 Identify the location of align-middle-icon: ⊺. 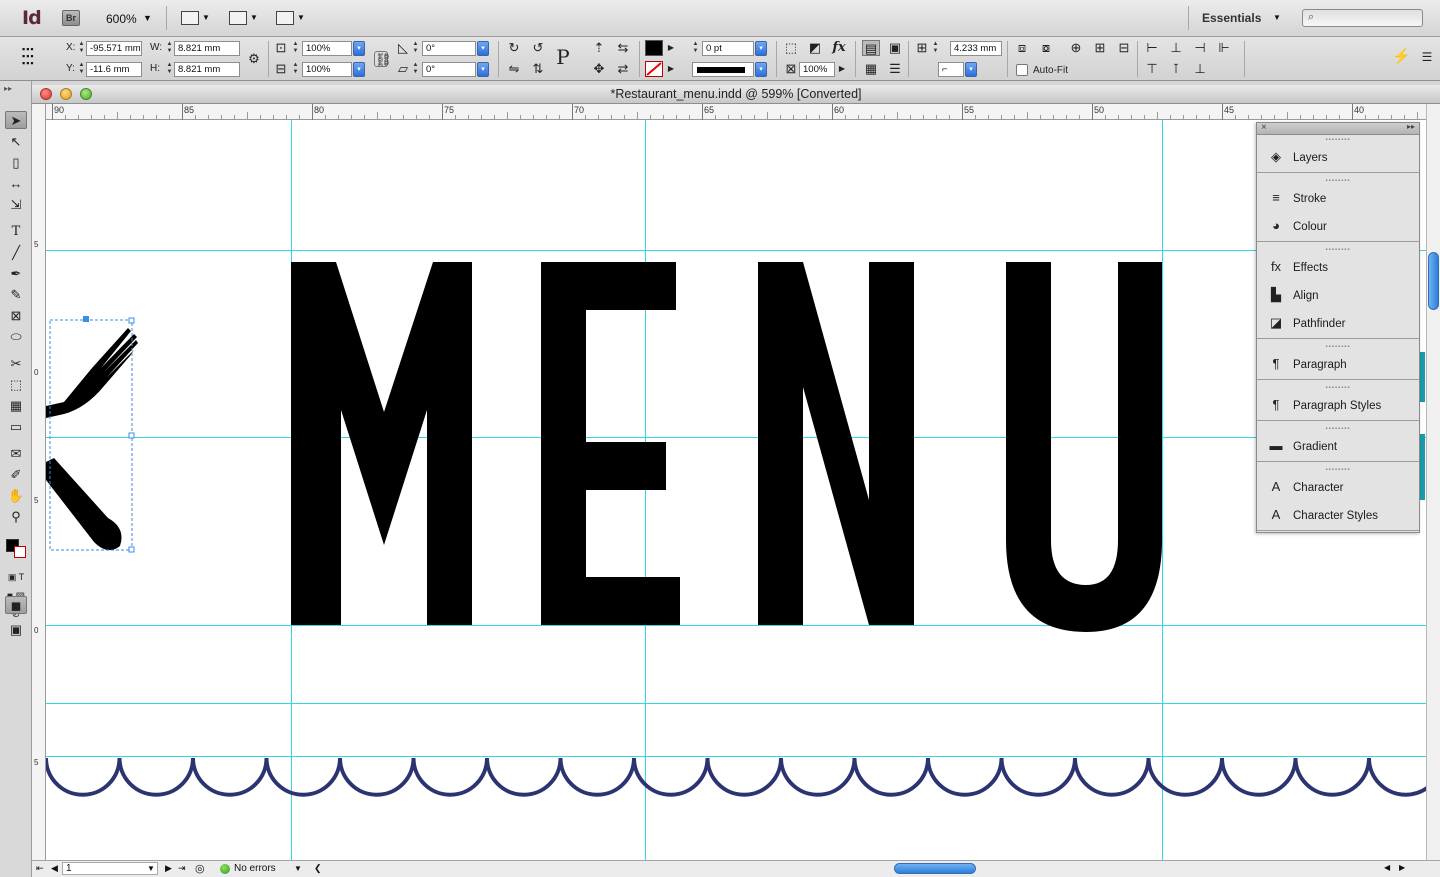
(1176, 69).